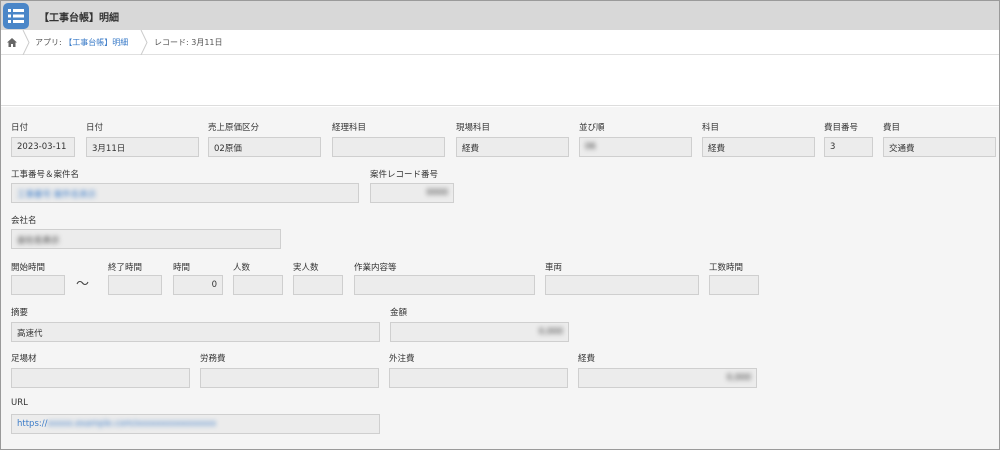 Image resolution: width=1000 pixels, height=450 pixels. What do you see at coordinates (444, 285) in the screenshot?
I see `work-field` at bounding box center [444, 285].